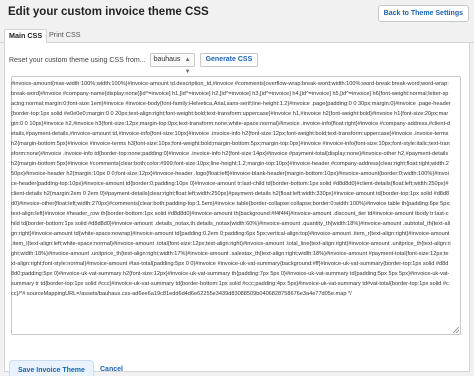 The height and width of the screenshot is (376, 474). What do you see at coordinates (108, 12) in the screenshot?
I see `page-title: Edit your custom invoice theme CSS` at bounding box center [108, 12].